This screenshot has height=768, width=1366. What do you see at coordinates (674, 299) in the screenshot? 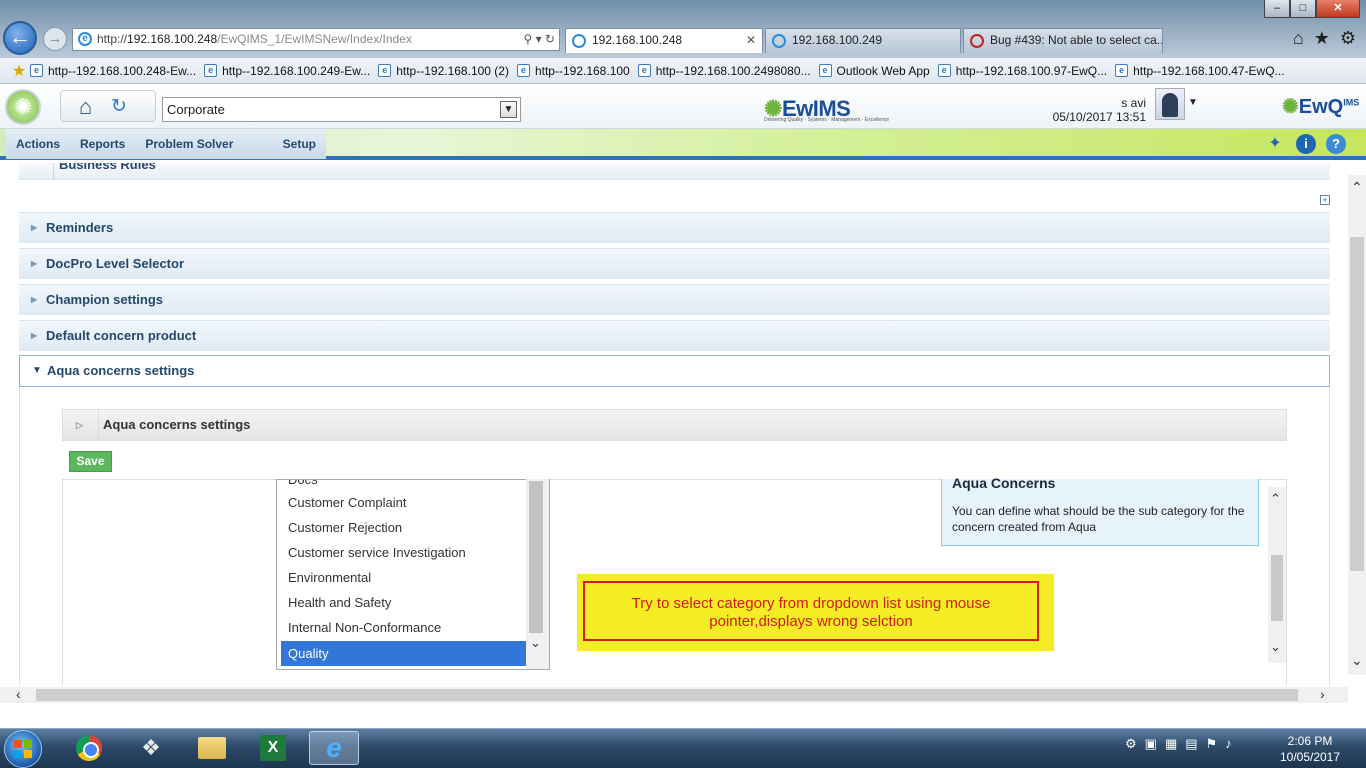
I see `accordion-champion-settings: ▶ Champion settings` at bounding box center [674, 299].